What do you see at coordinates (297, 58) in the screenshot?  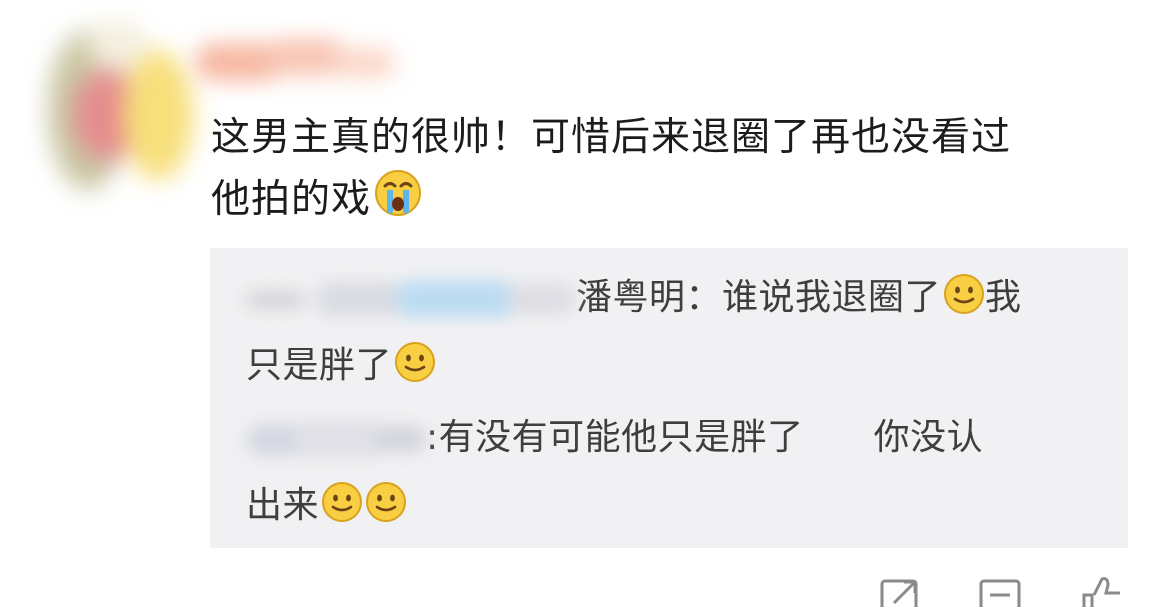 I see `username` at bounding box center [297, 58].